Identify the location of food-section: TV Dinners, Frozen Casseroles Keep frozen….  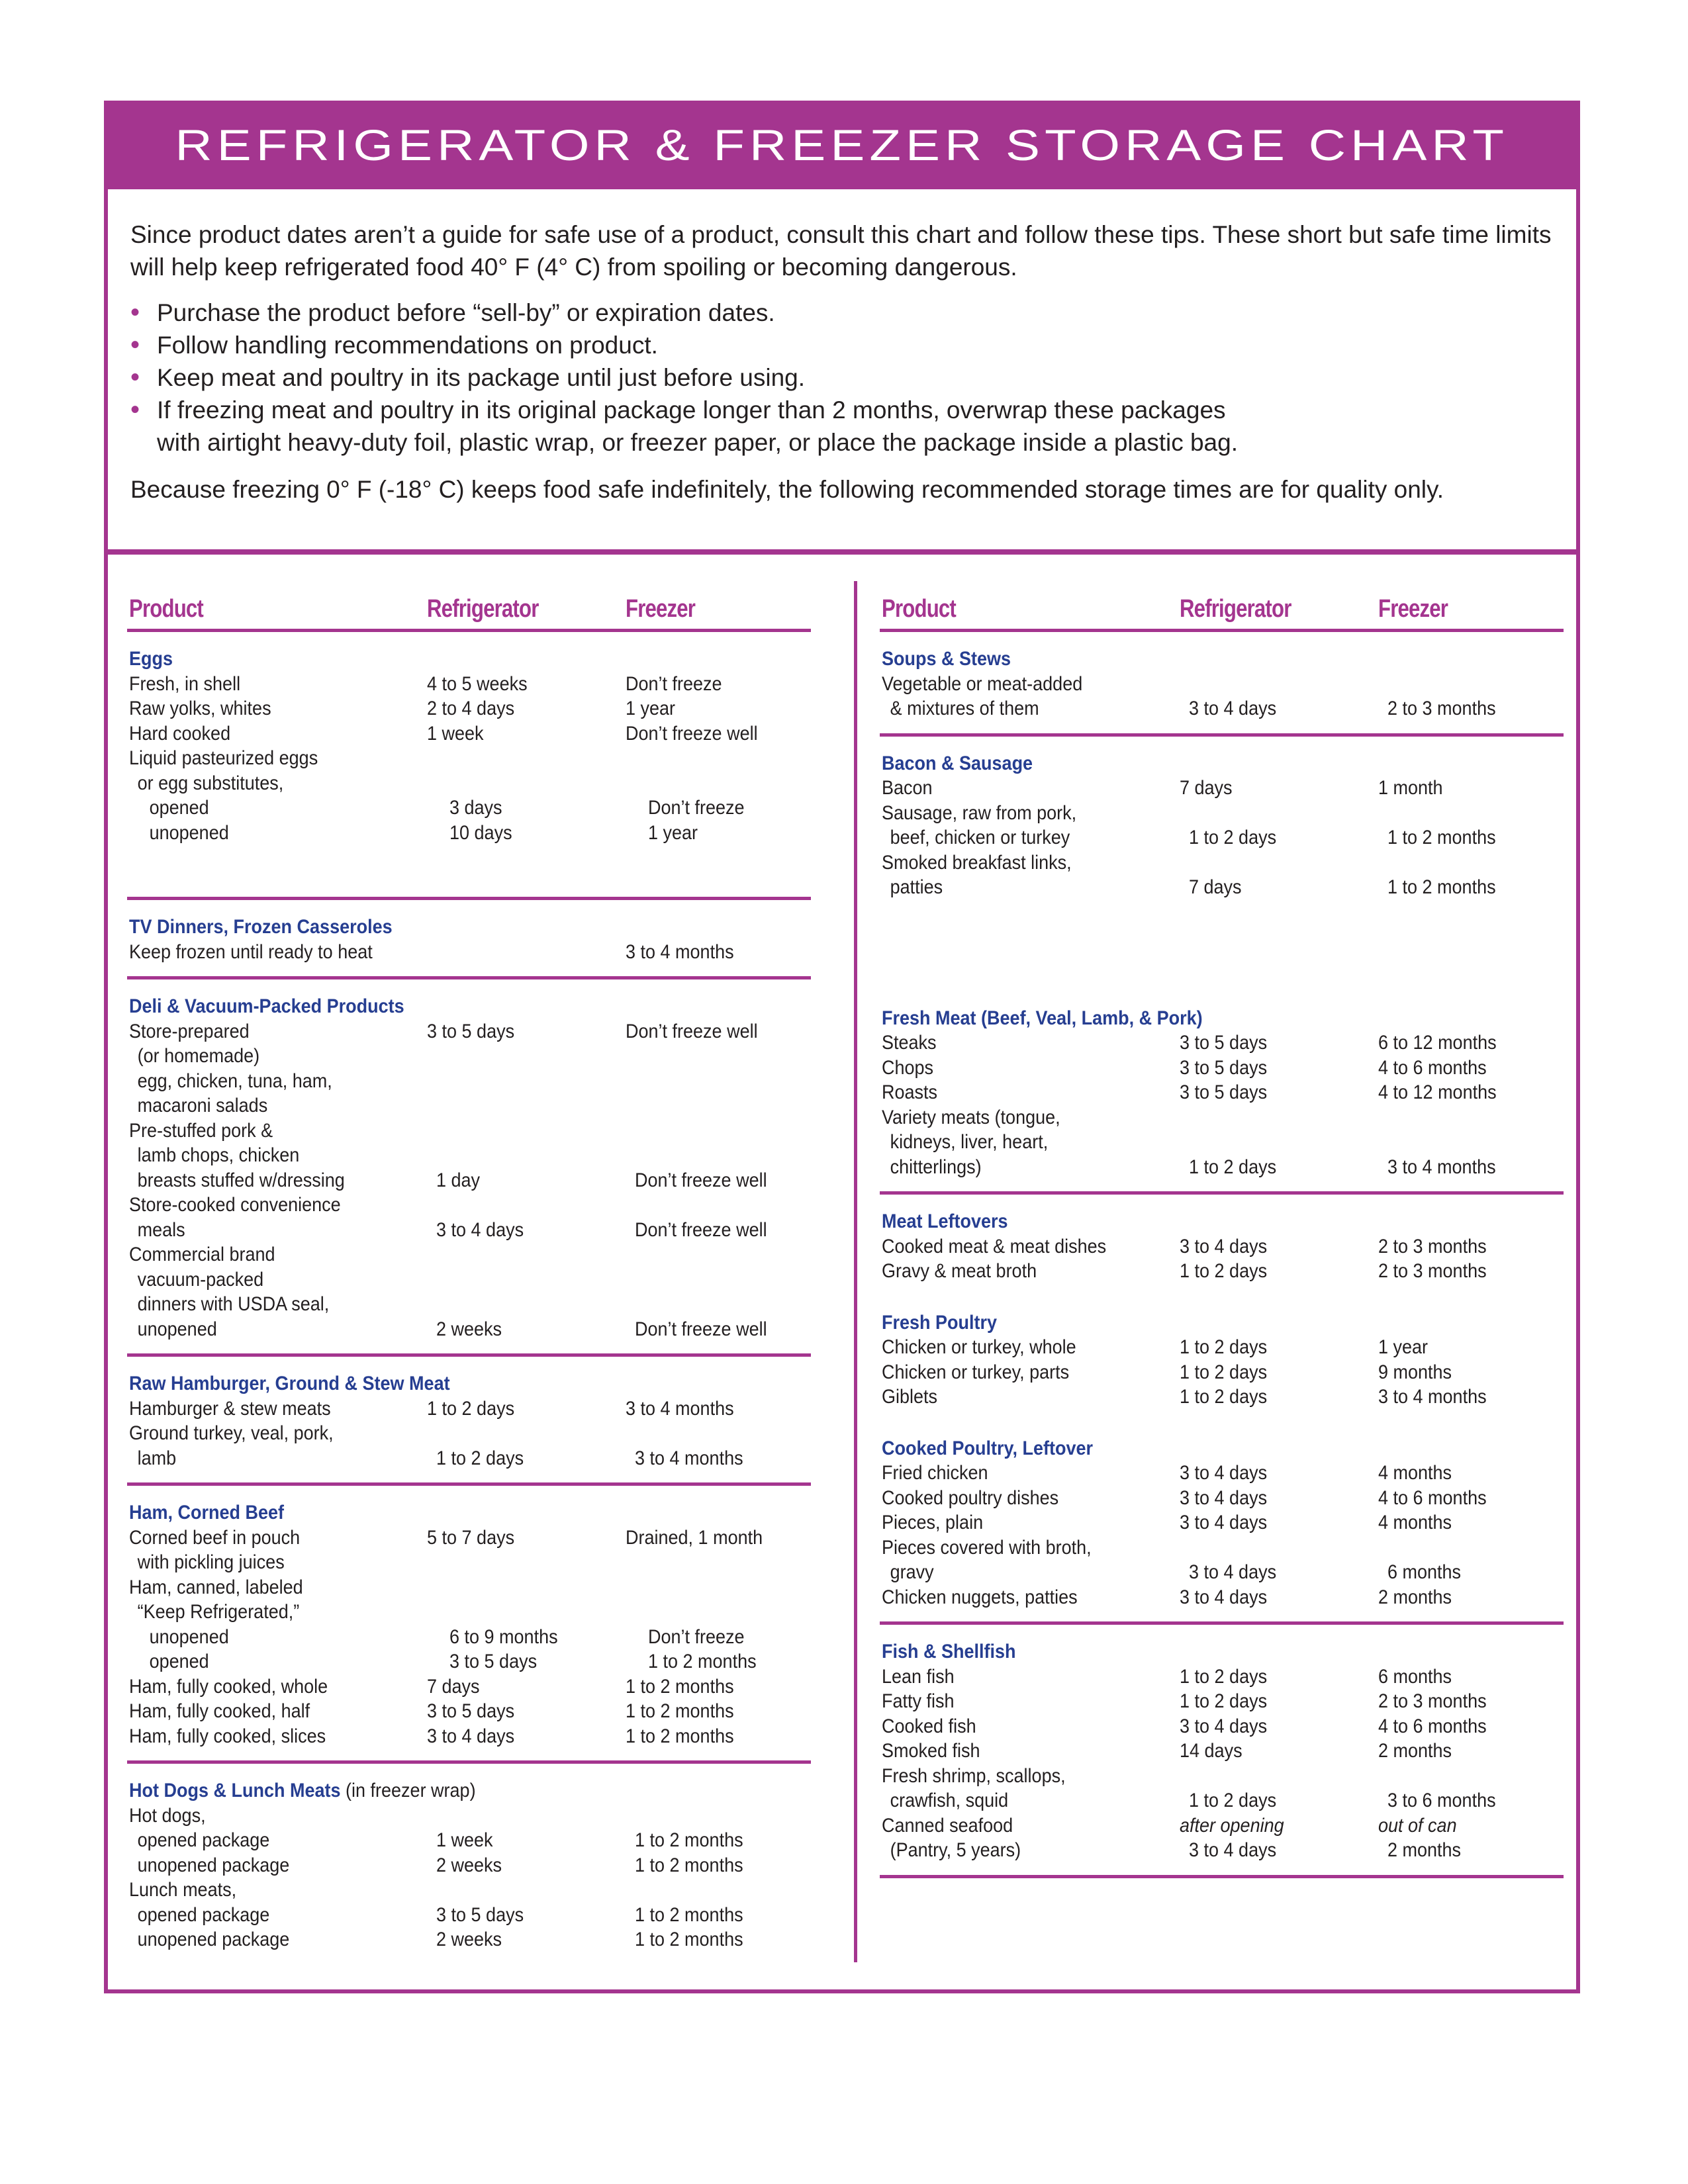
(470, 938).